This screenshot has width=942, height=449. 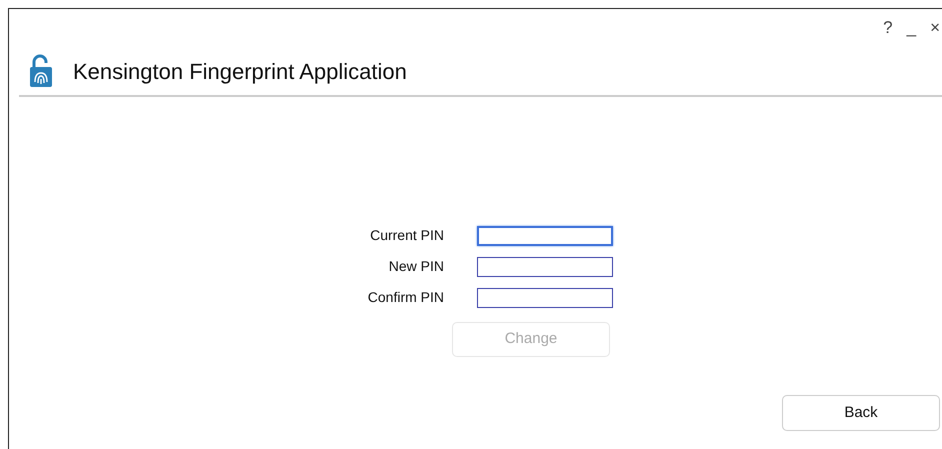 What do you see at coordinates (406, 235) in the screenshot?
I see `field-label: Current PIN` at bounding box center [406, 235].